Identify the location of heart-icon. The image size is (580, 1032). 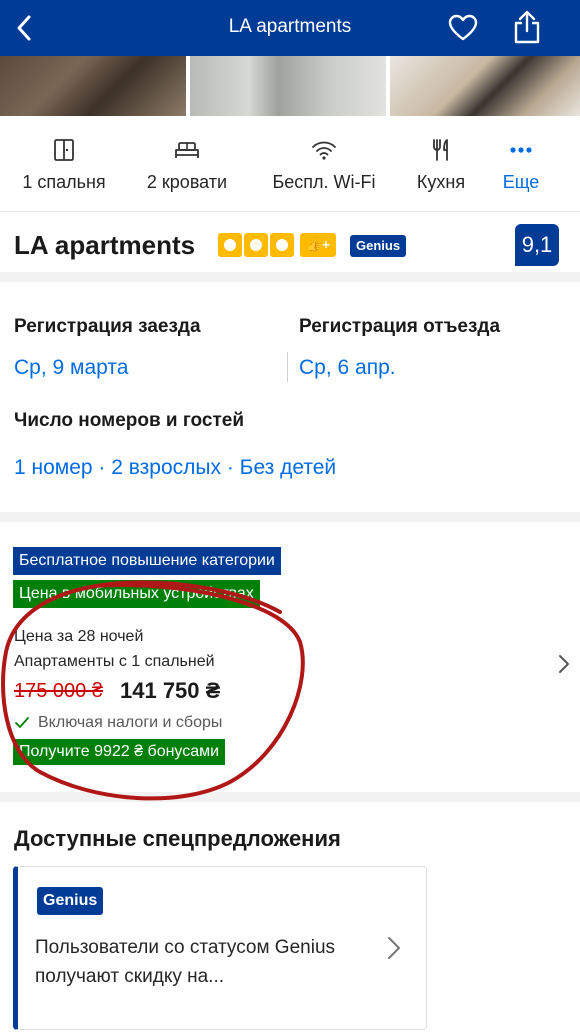
(463, 27).